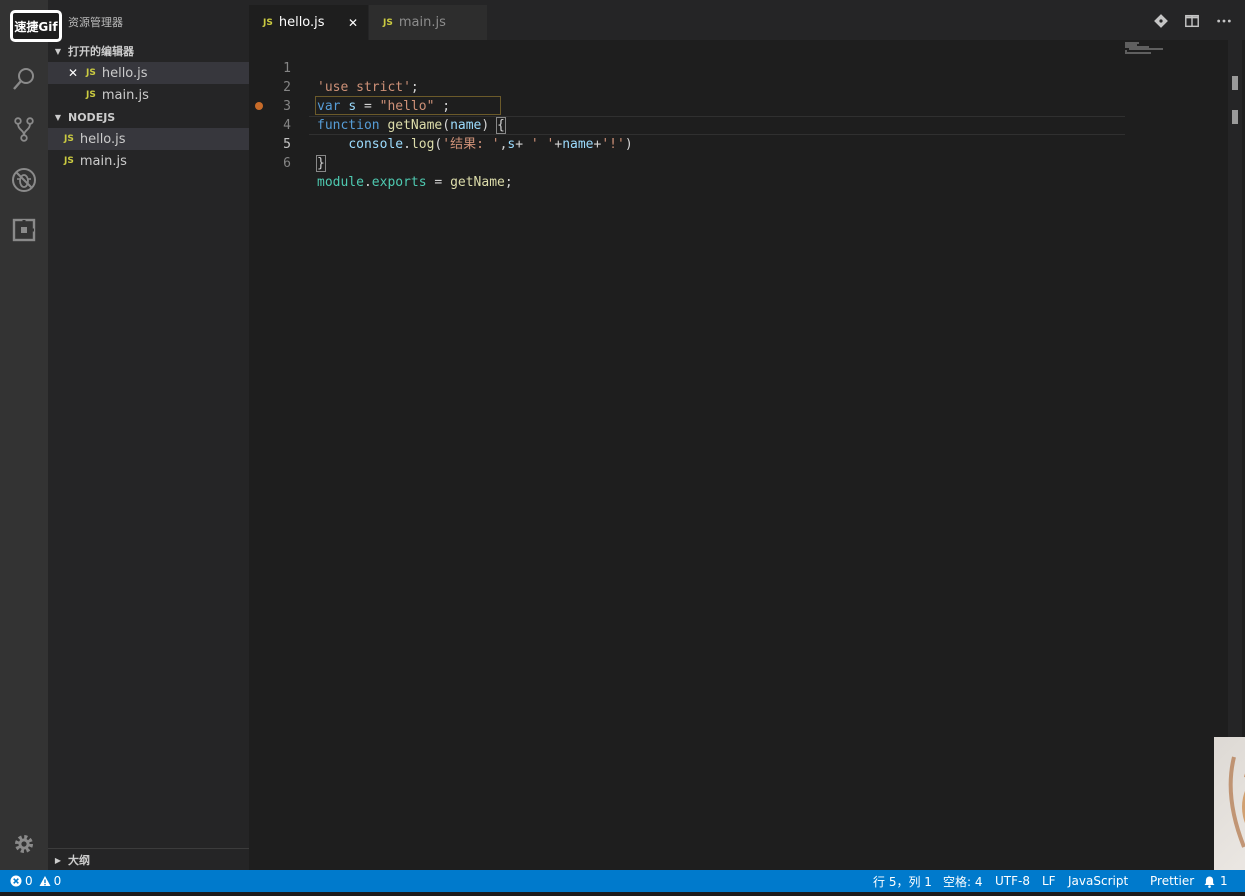  I want to click on minimap, so click(1175, 455).